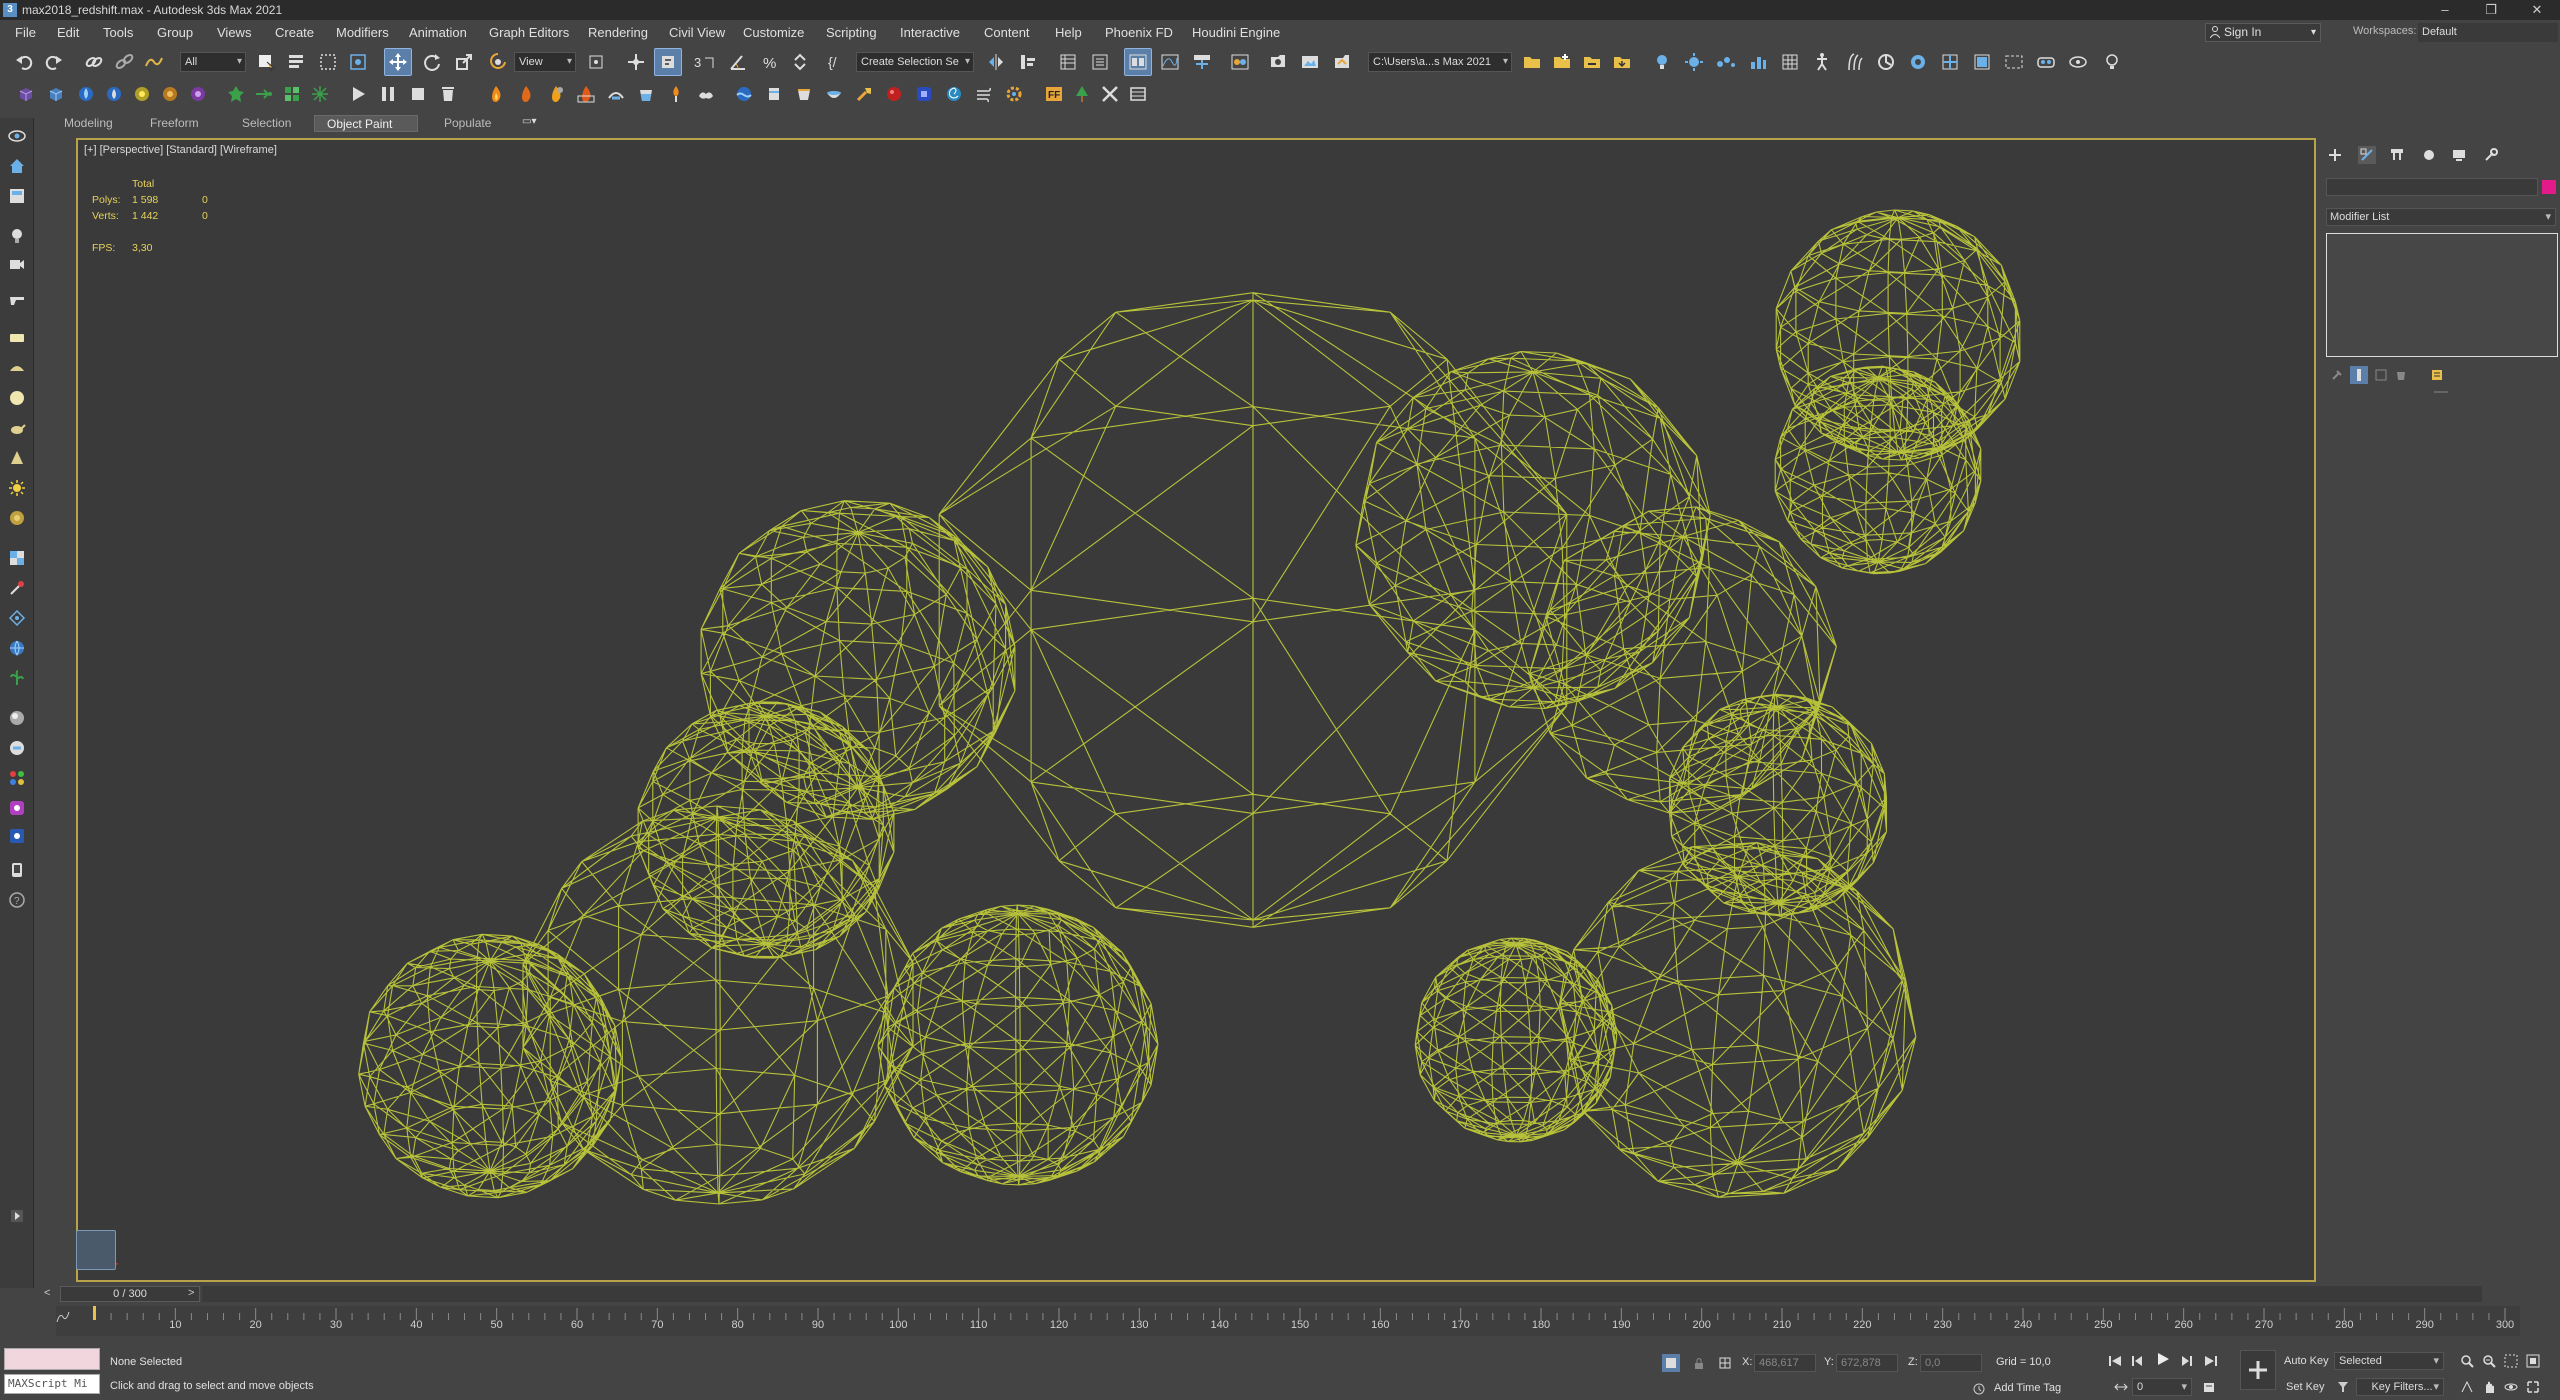 The image size is (2560, 1400). Describe the element at coordinates (96, 1250) in the screenshot. I see `viewport-thumbnail` at that location.